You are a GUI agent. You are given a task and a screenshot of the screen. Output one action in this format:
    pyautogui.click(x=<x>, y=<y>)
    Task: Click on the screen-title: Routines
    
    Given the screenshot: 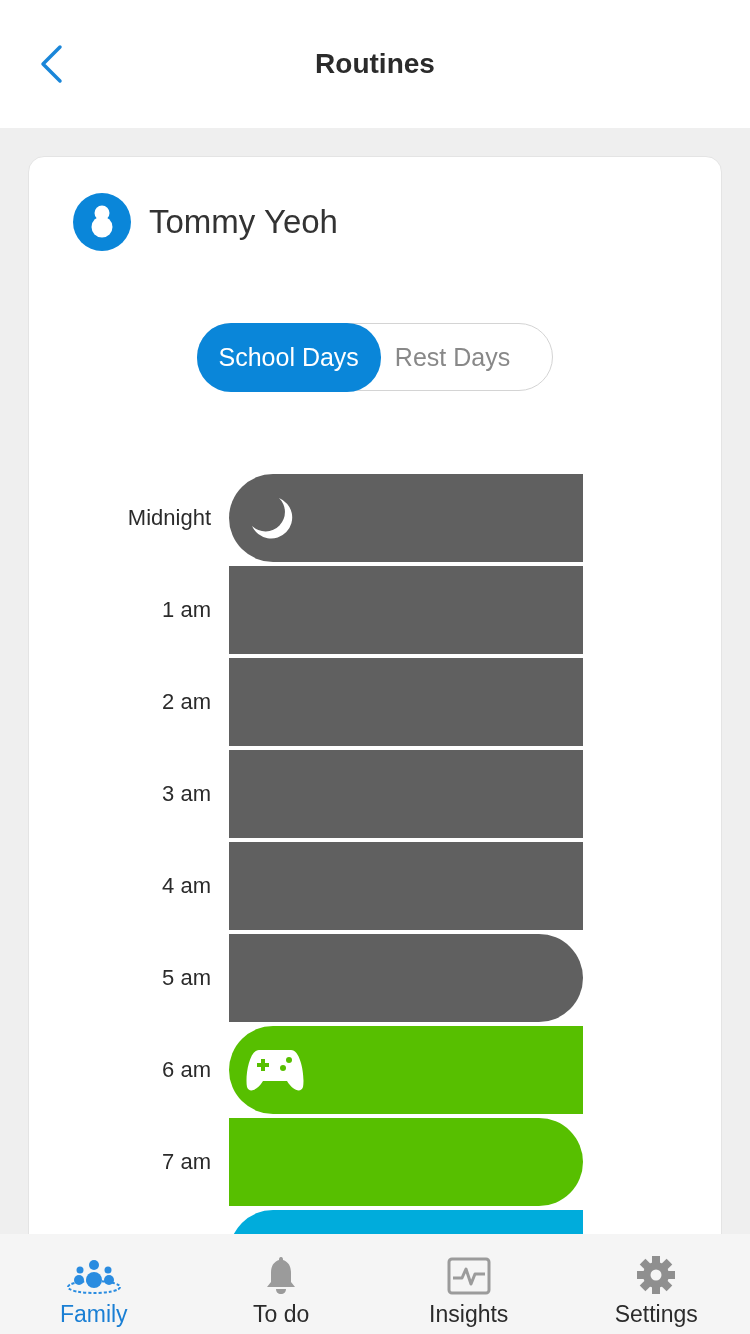 What is the action you would take?
    pyautogui.click(x=375, y=64)
    